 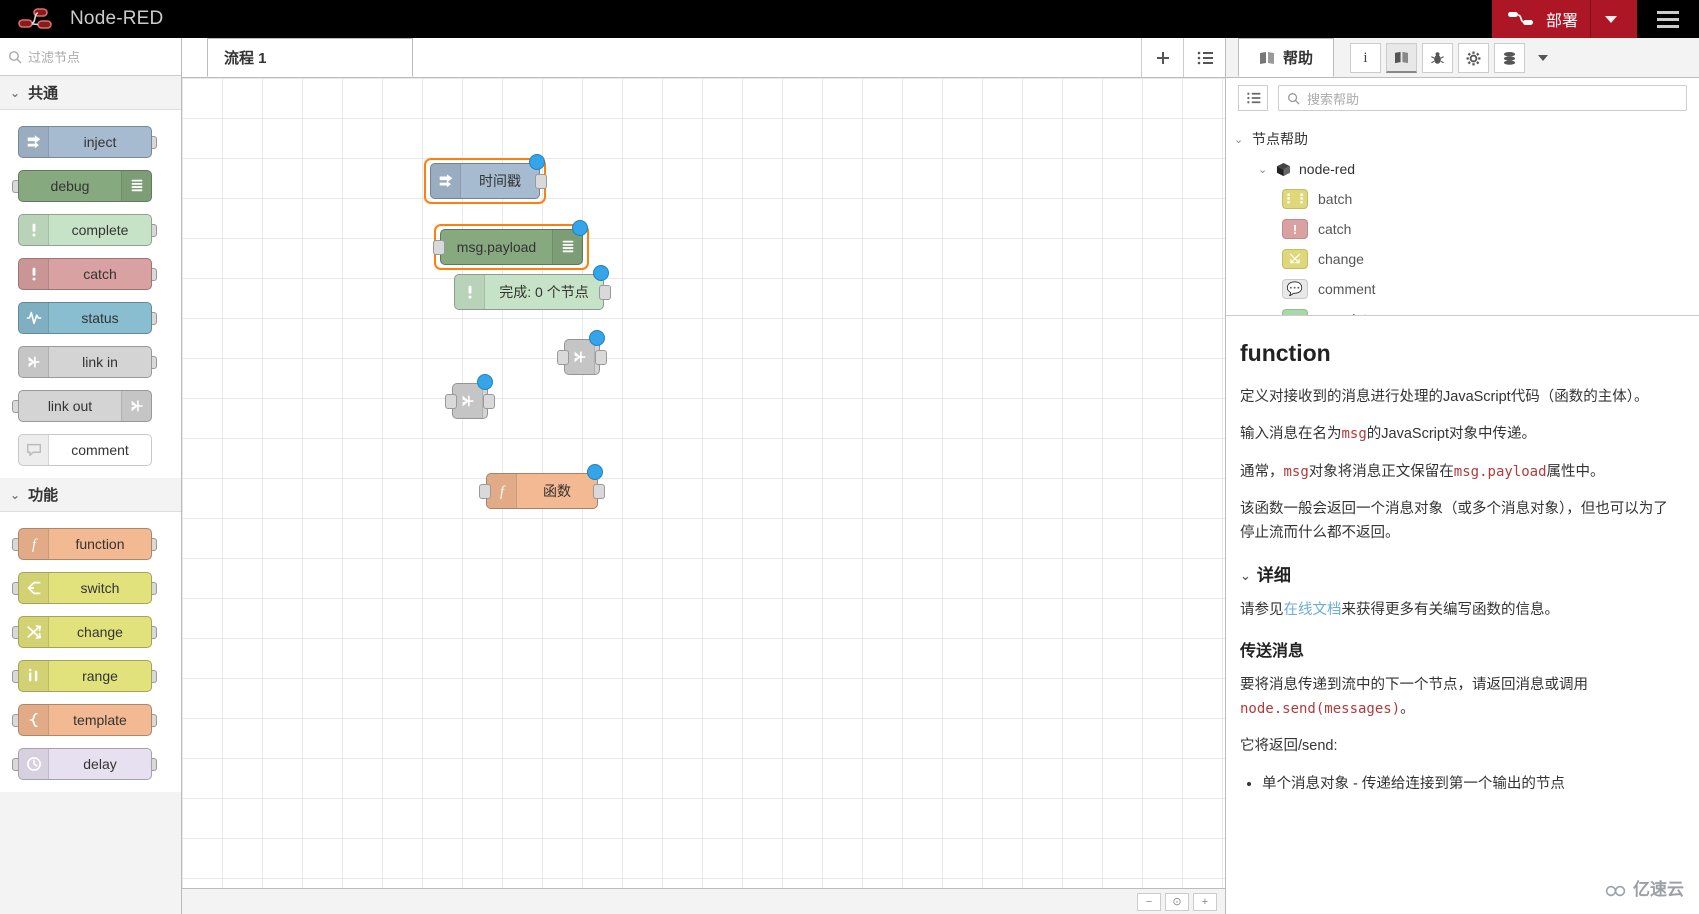 What do you see at coordinates (537, 162) in the screenshot?
I see `node-changed-indicator` at bounding box center [537, 162].